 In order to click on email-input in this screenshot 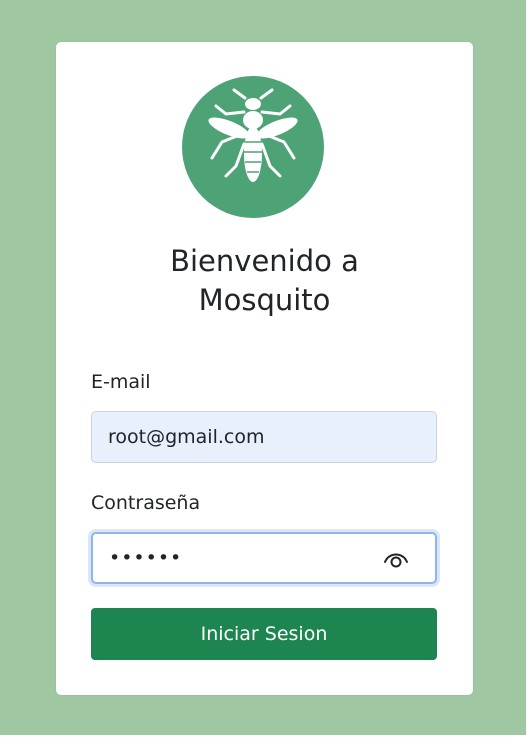, I will do `click(264, 437)`.